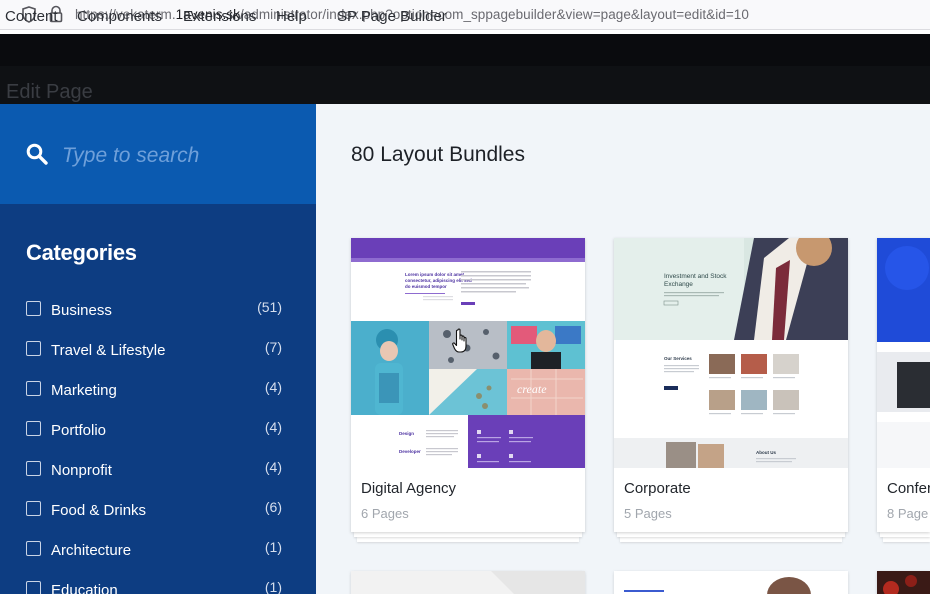 This screenshot has height=594, width=930. What do you see at coordinates (648, 513) in the screenshot?
I see `bundle-page-count: 5 Pages` at bounding box center [648, 513].